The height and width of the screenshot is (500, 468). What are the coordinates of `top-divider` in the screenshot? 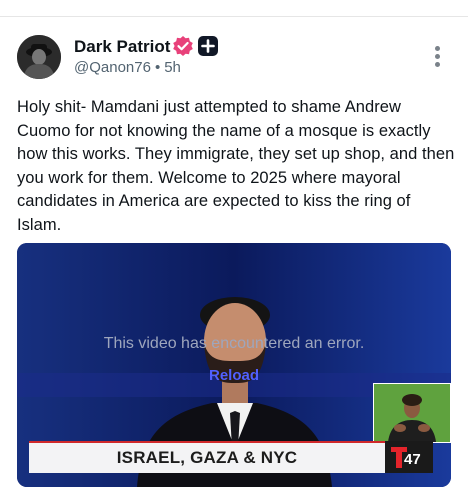 It's located at (234, 16).